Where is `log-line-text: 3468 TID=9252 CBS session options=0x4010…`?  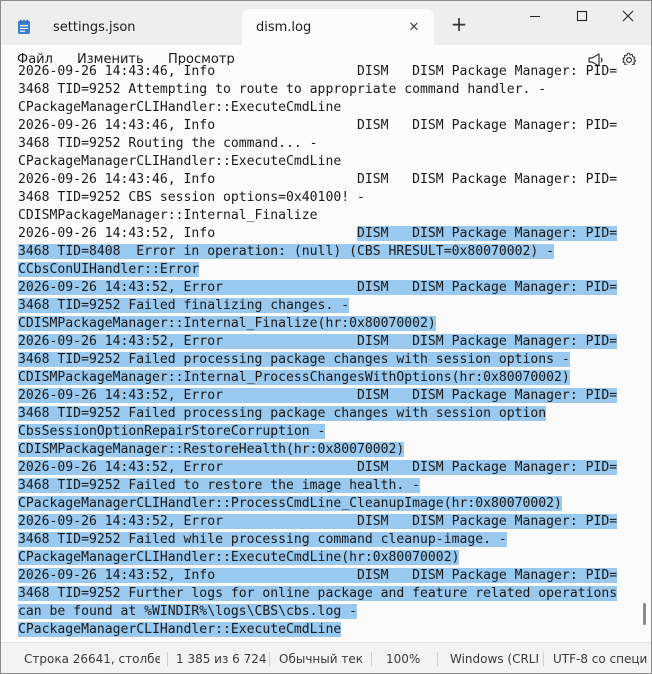 log-line-text: 3468 TID=9252 CBS session options=0x4010… is located at coordinates (191, 197).